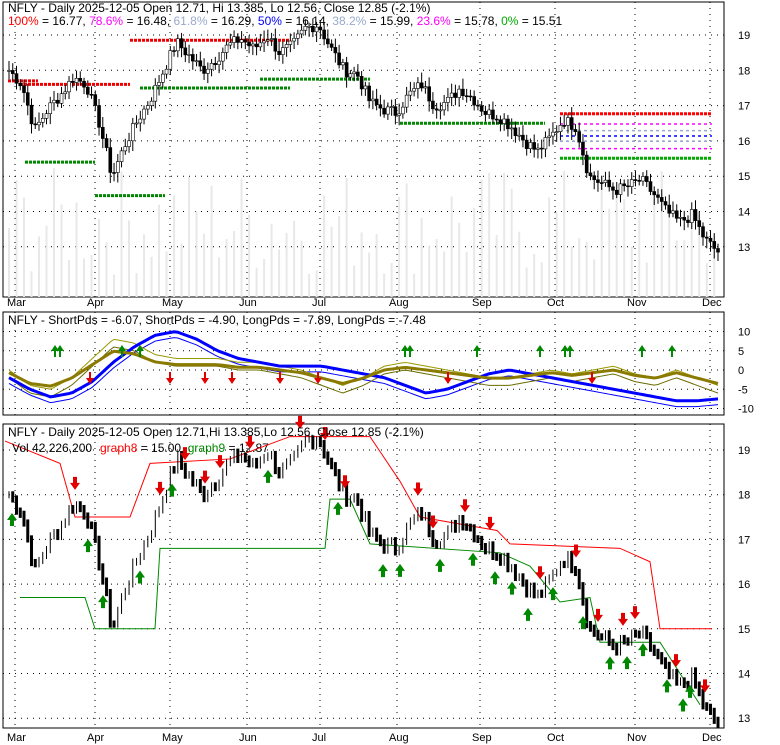  Describe the element at coordinates (744, 107) in the screenshot. I see `price-y-tick: 17` at that location.